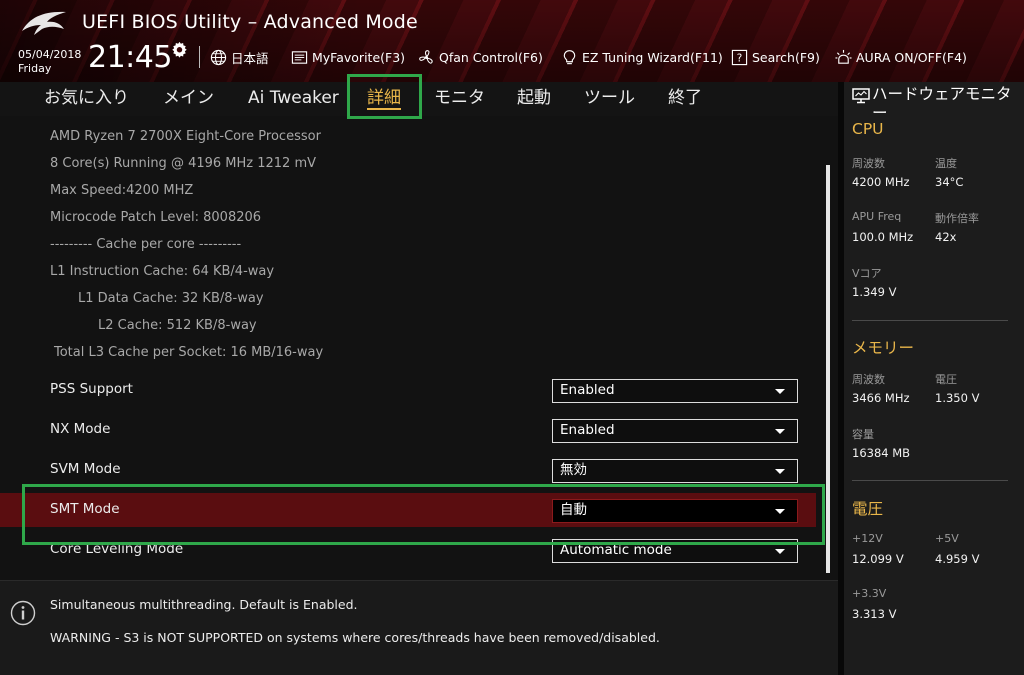 The width and height of the screenshot is (1024, 675). I want to click on tab-tool-label: ツール, so click(609, 98).